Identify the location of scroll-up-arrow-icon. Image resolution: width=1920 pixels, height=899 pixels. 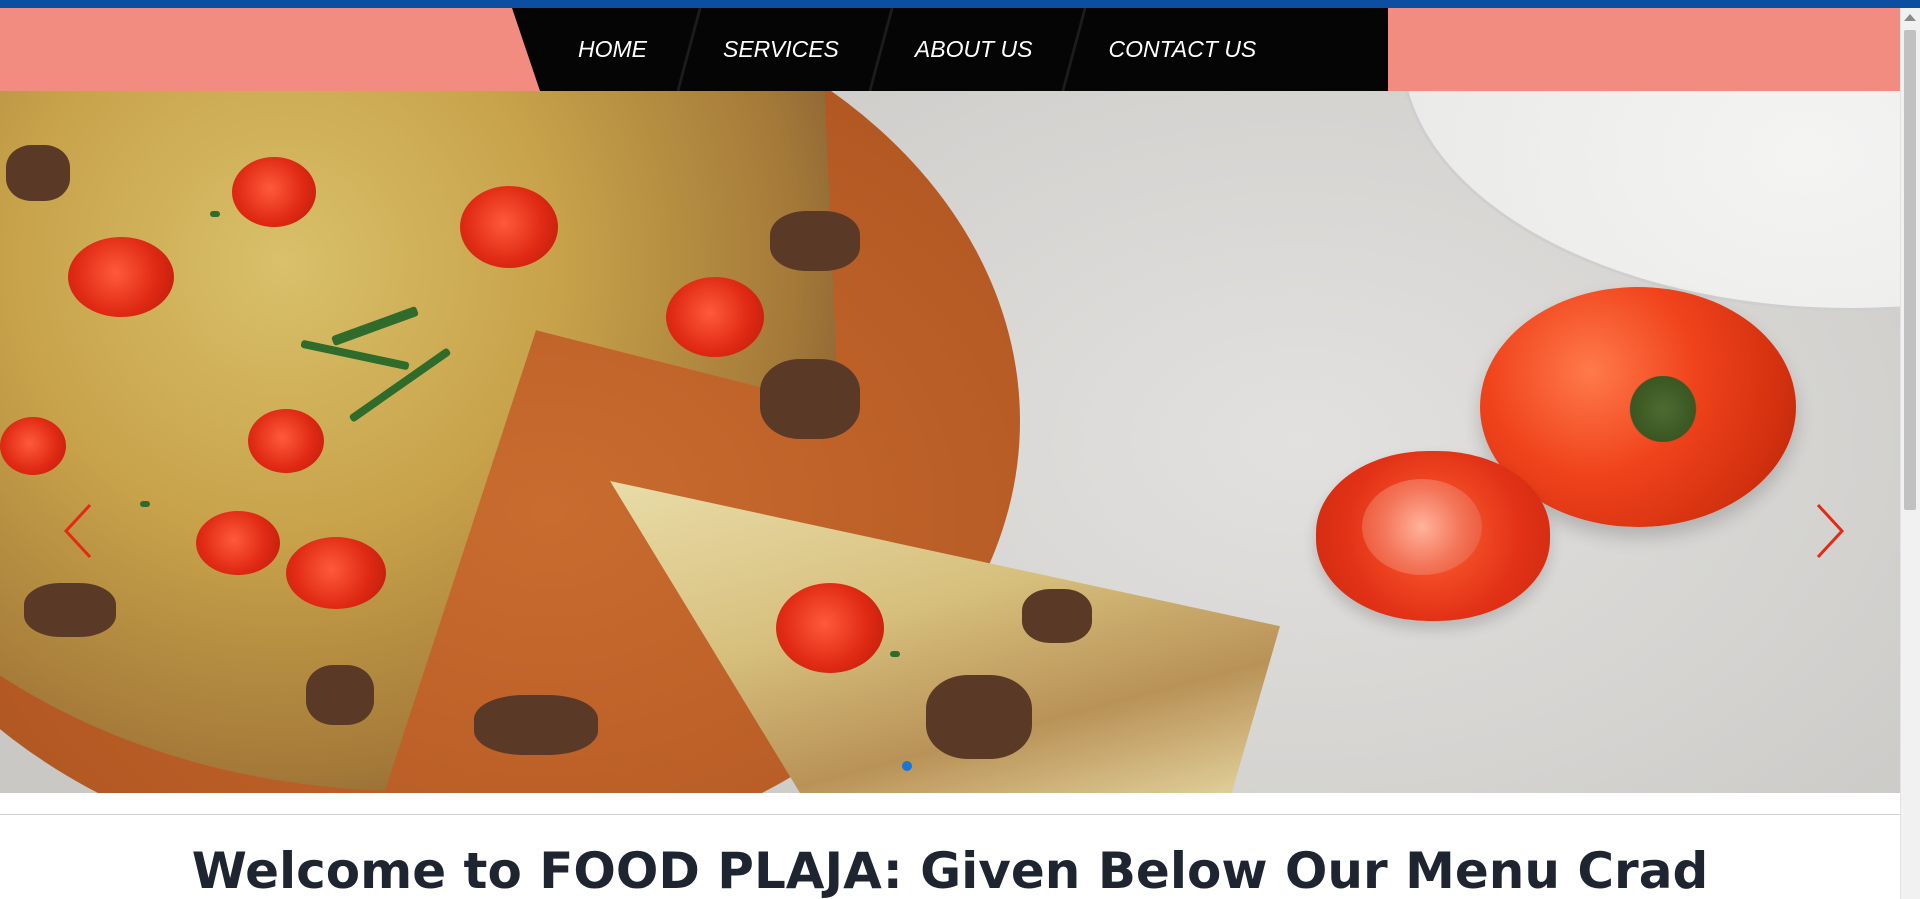
(1910, 17).